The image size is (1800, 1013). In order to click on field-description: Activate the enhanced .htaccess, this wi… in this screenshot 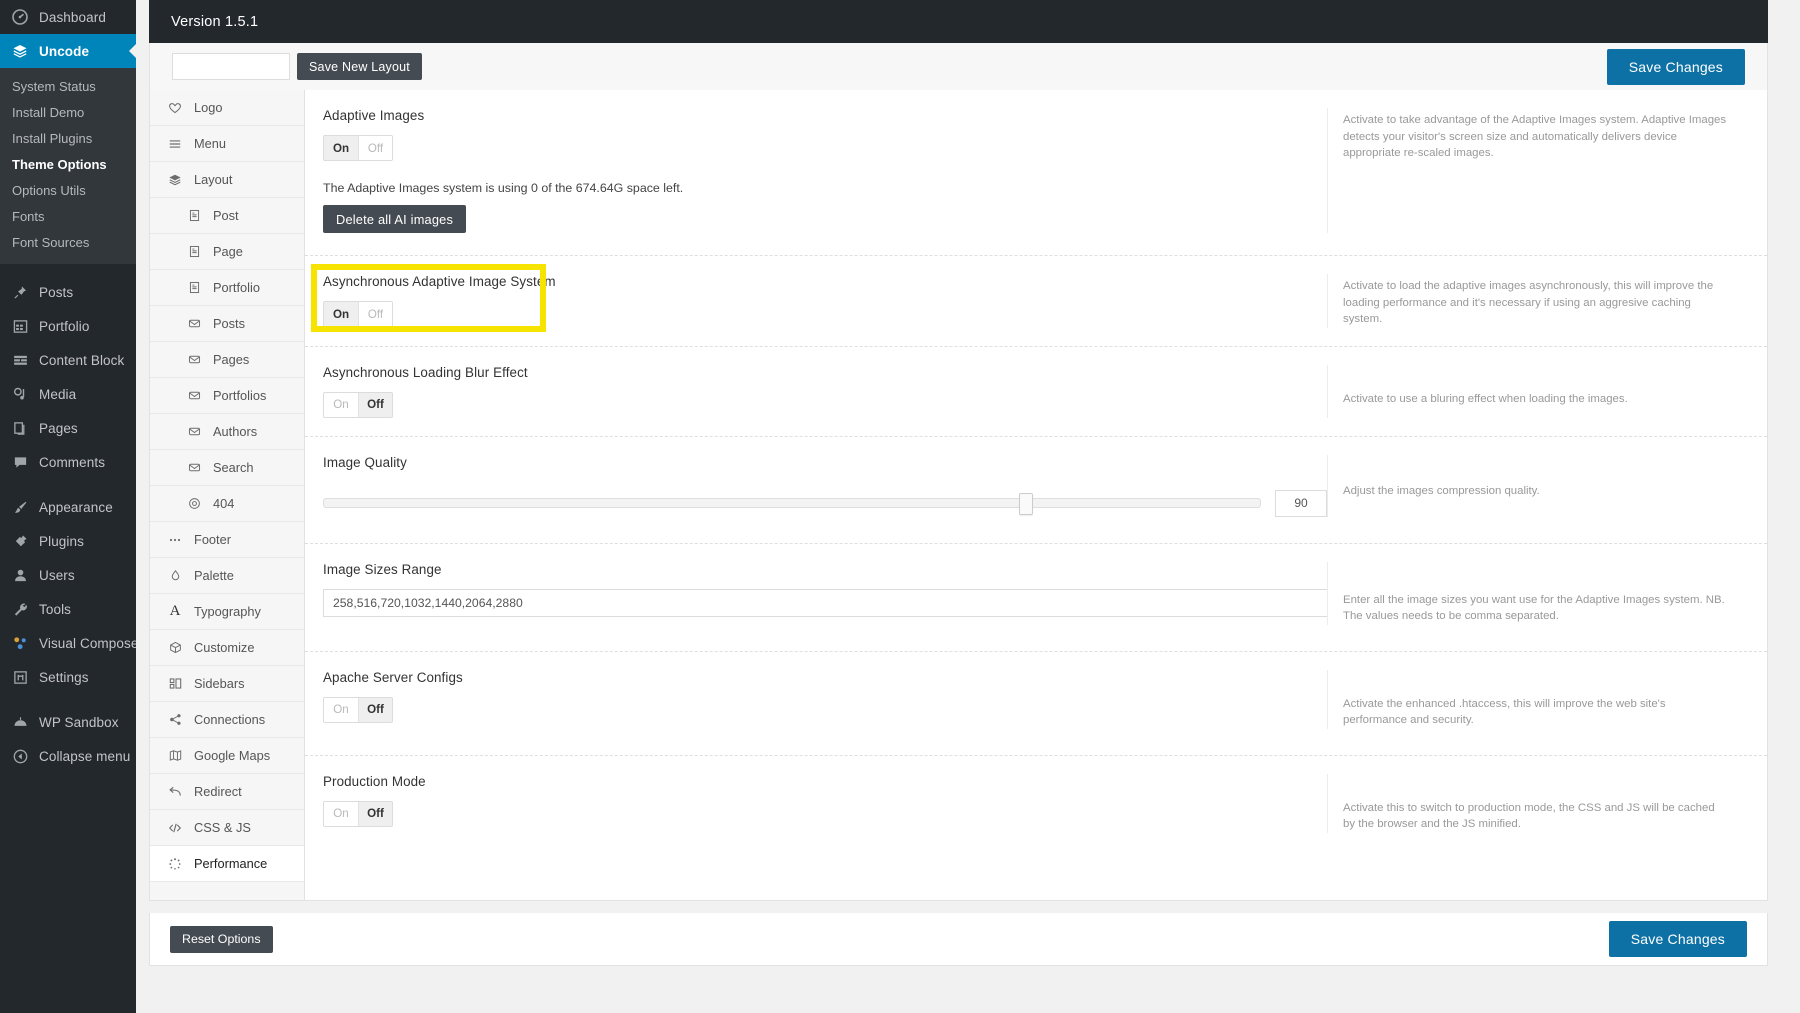, I will do `click(1537, 699)`.